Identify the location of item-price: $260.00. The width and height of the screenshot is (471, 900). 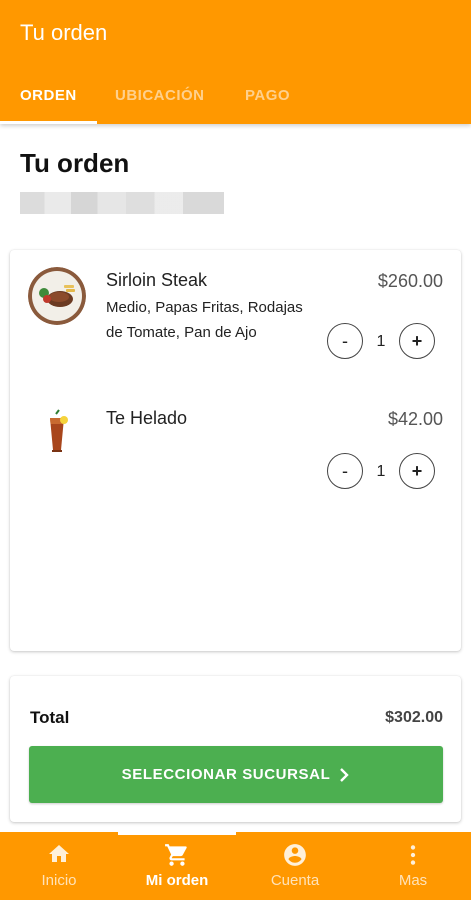
(410, 281).